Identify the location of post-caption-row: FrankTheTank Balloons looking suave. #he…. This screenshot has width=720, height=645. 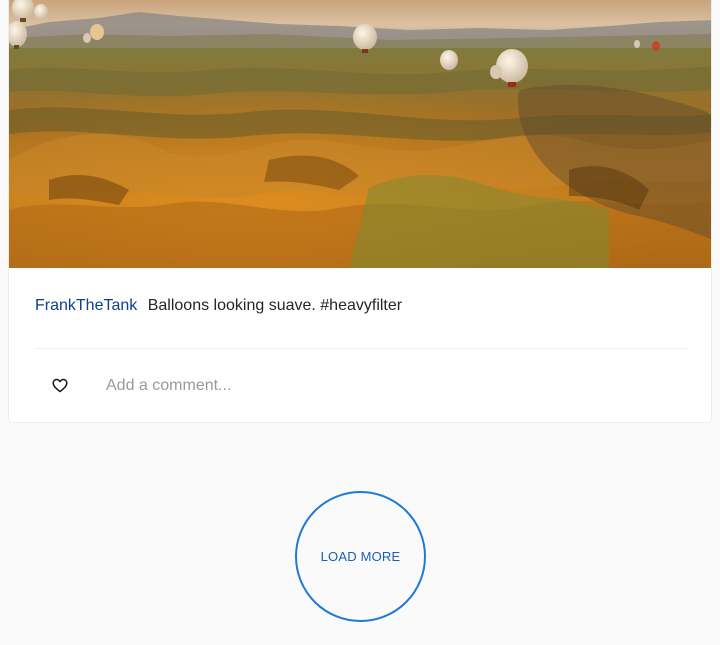
(218, 306).